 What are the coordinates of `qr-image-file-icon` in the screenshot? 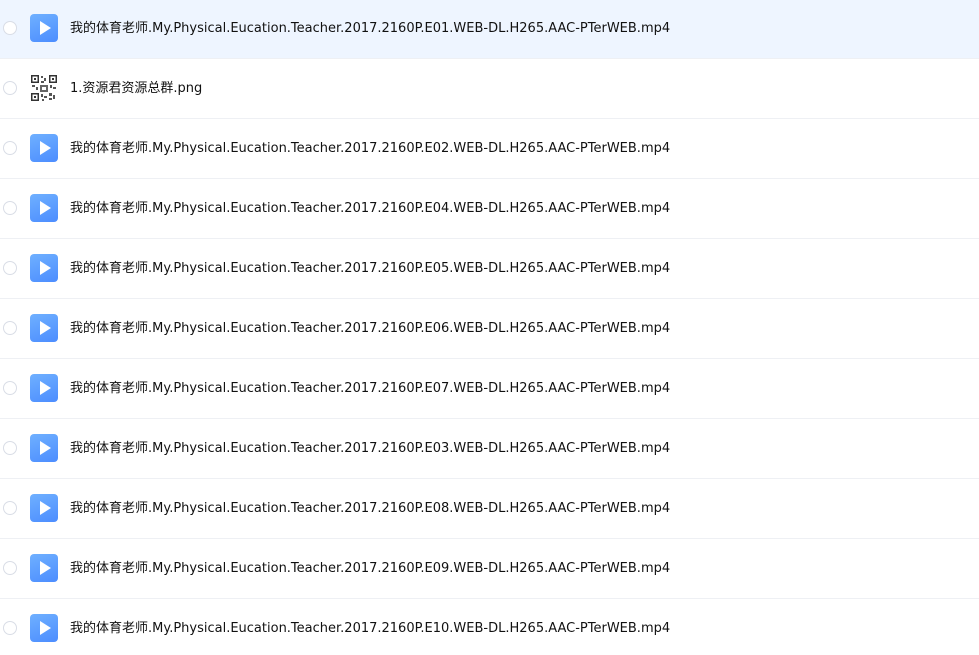 It's located at (44, 88).